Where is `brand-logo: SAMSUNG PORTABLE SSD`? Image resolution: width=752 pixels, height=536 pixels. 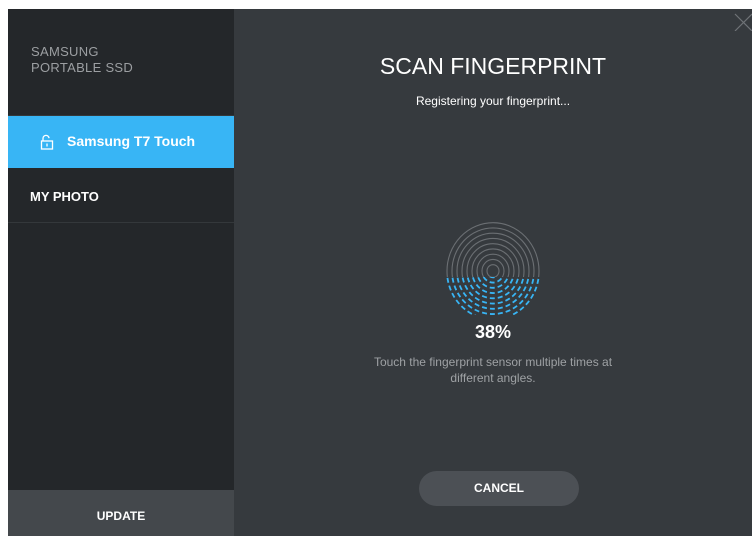
brand-logo: SAMSUNG PORTABLE SSD is located at coordinates (82, 60).